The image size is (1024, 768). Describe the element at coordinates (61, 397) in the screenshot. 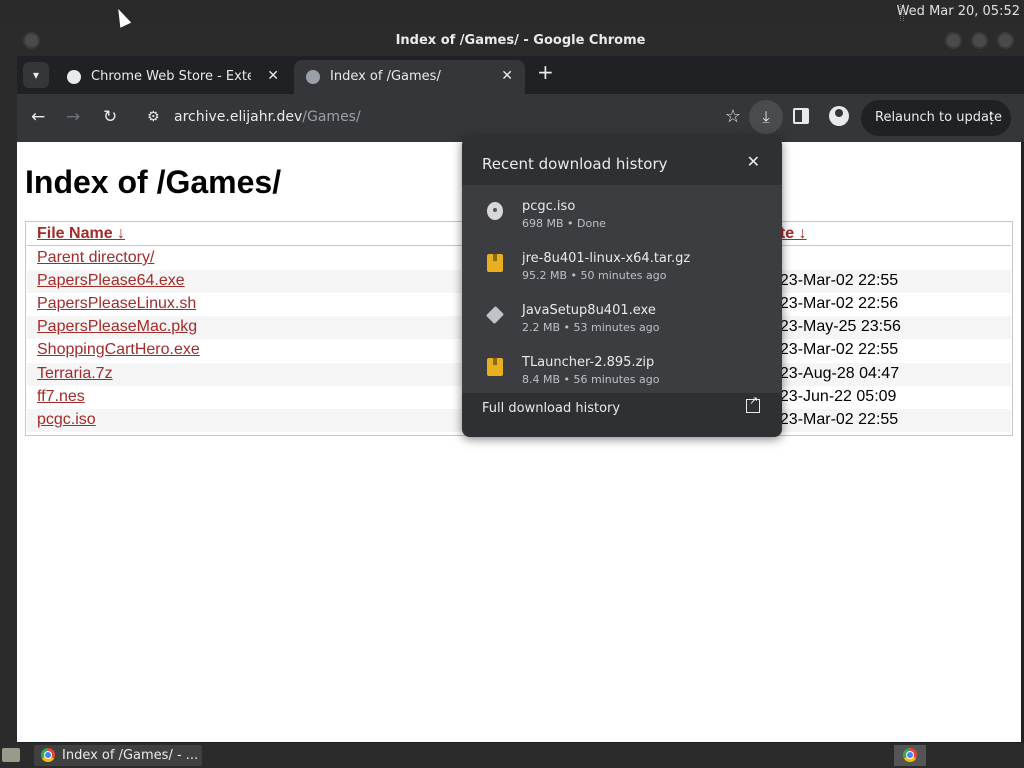

I see `file-link: ff7.nes` at that location.